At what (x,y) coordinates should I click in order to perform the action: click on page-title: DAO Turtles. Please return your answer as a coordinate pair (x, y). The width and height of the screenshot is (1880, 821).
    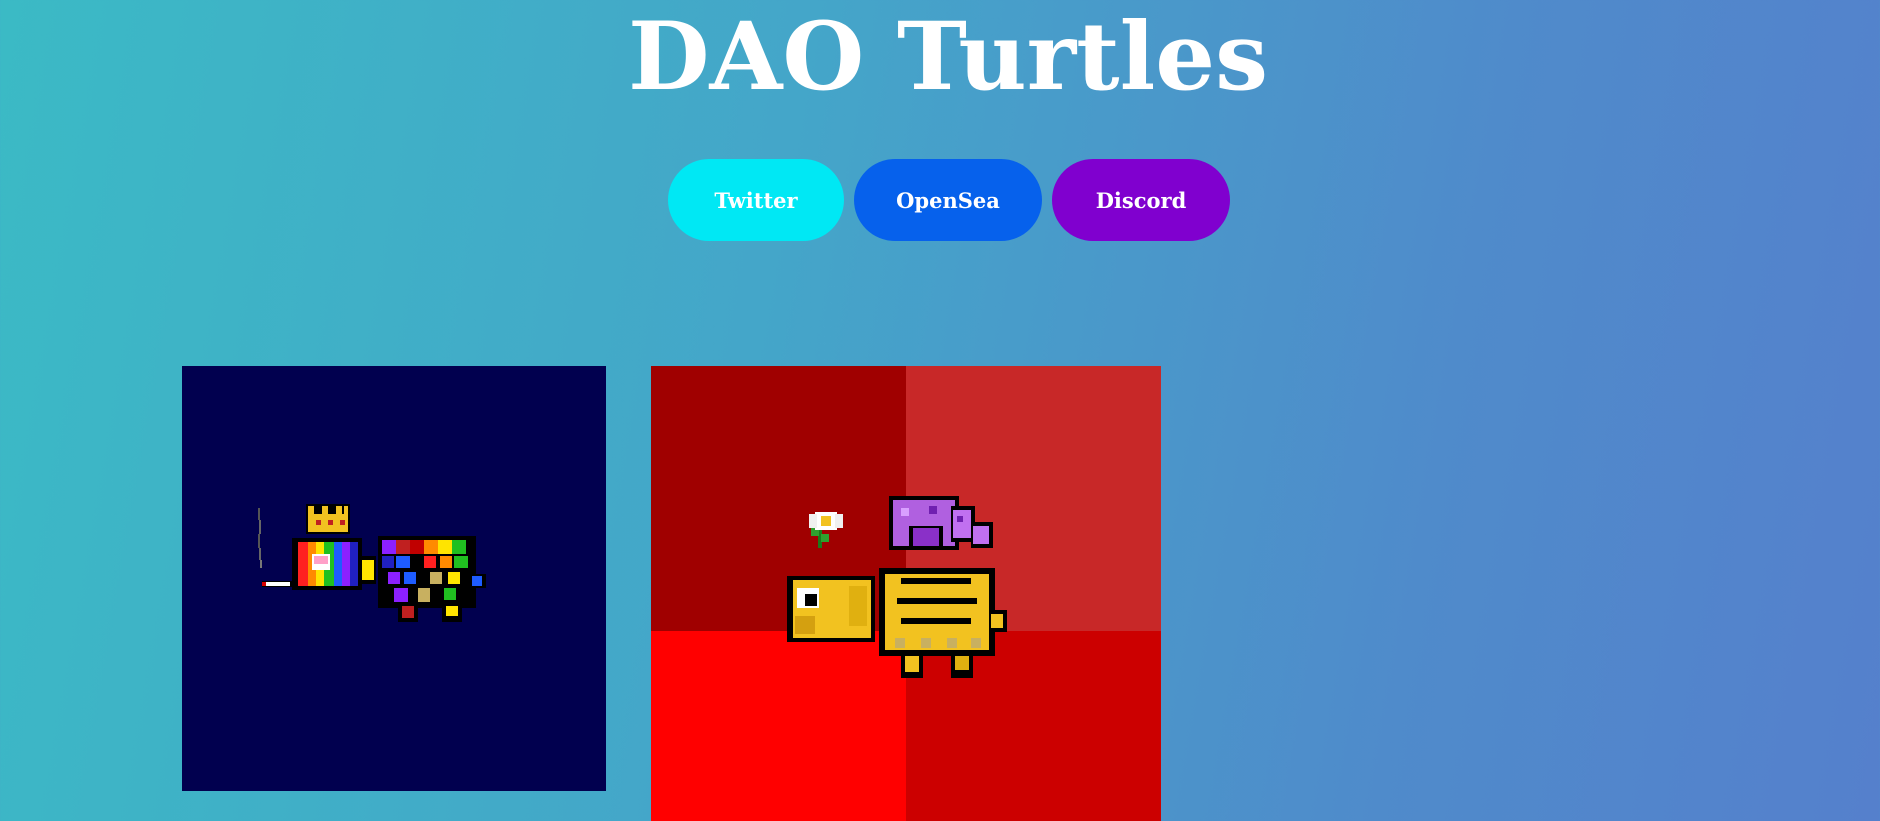
    Looking at the image, I should click on (948, 57).